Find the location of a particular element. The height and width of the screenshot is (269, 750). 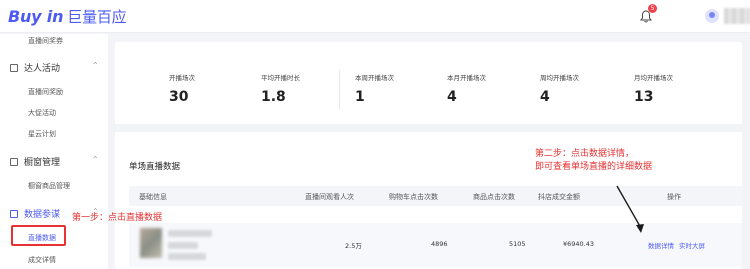

data-detail-link: 数据详情 is located at coordinates (661, 245).